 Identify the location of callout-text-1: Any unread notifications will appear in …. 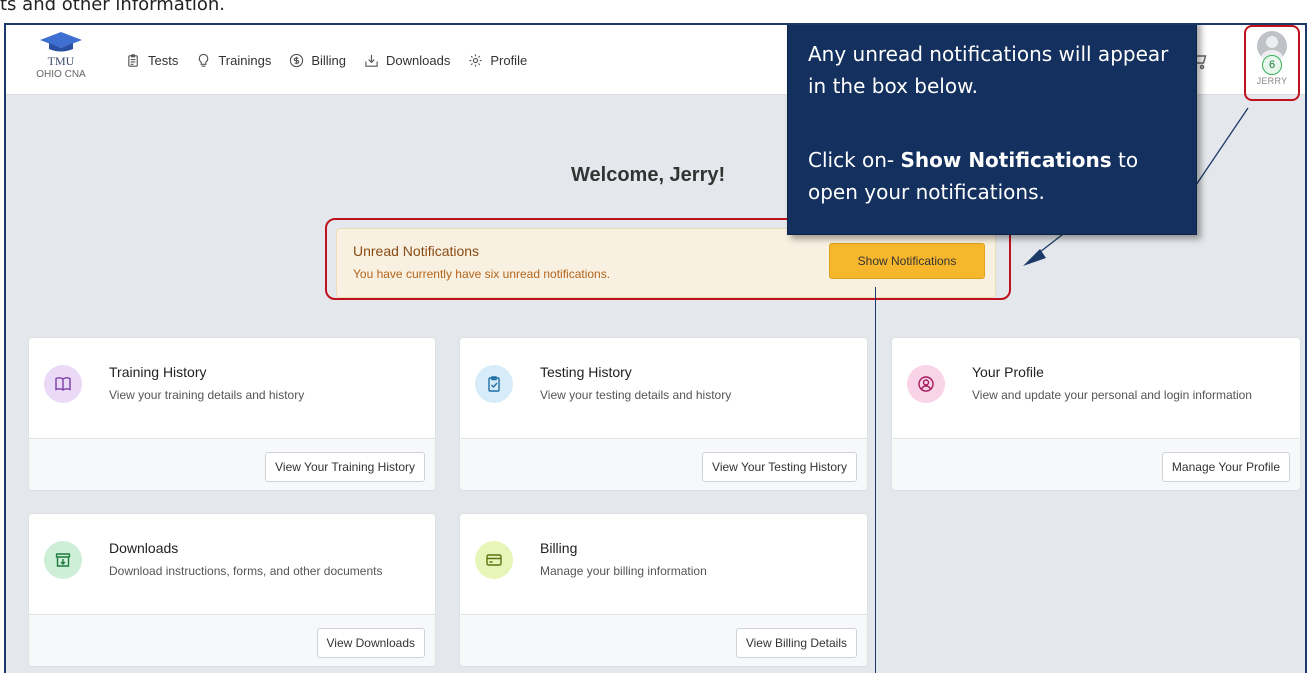
(988, 70).